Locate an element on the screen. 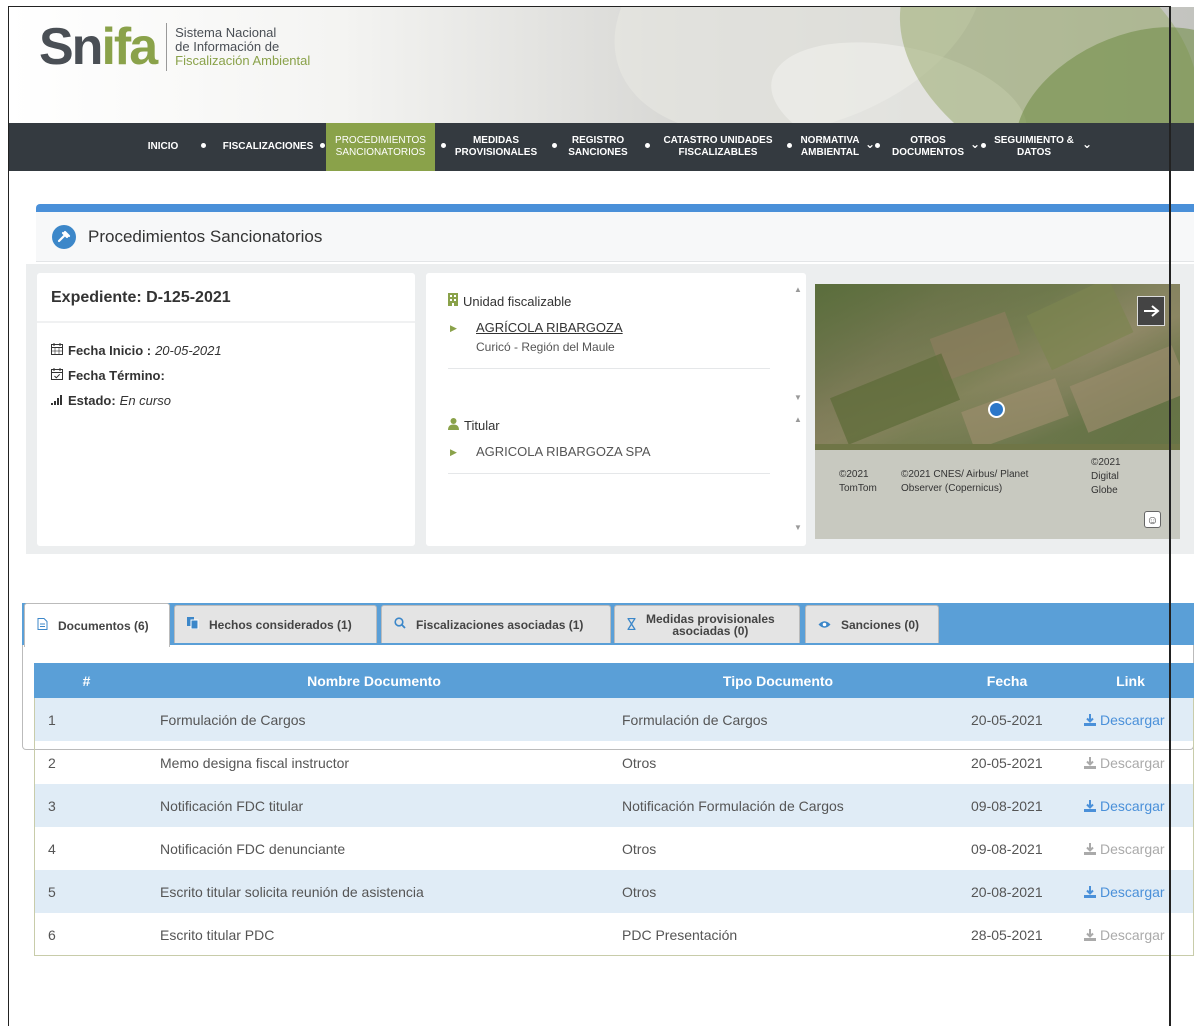 Image resolution: width=1194 pixels, height=1026 pixels. titular-name: AGRICOLA RIBARGOZA SPA is located at coordinates (563, 451).